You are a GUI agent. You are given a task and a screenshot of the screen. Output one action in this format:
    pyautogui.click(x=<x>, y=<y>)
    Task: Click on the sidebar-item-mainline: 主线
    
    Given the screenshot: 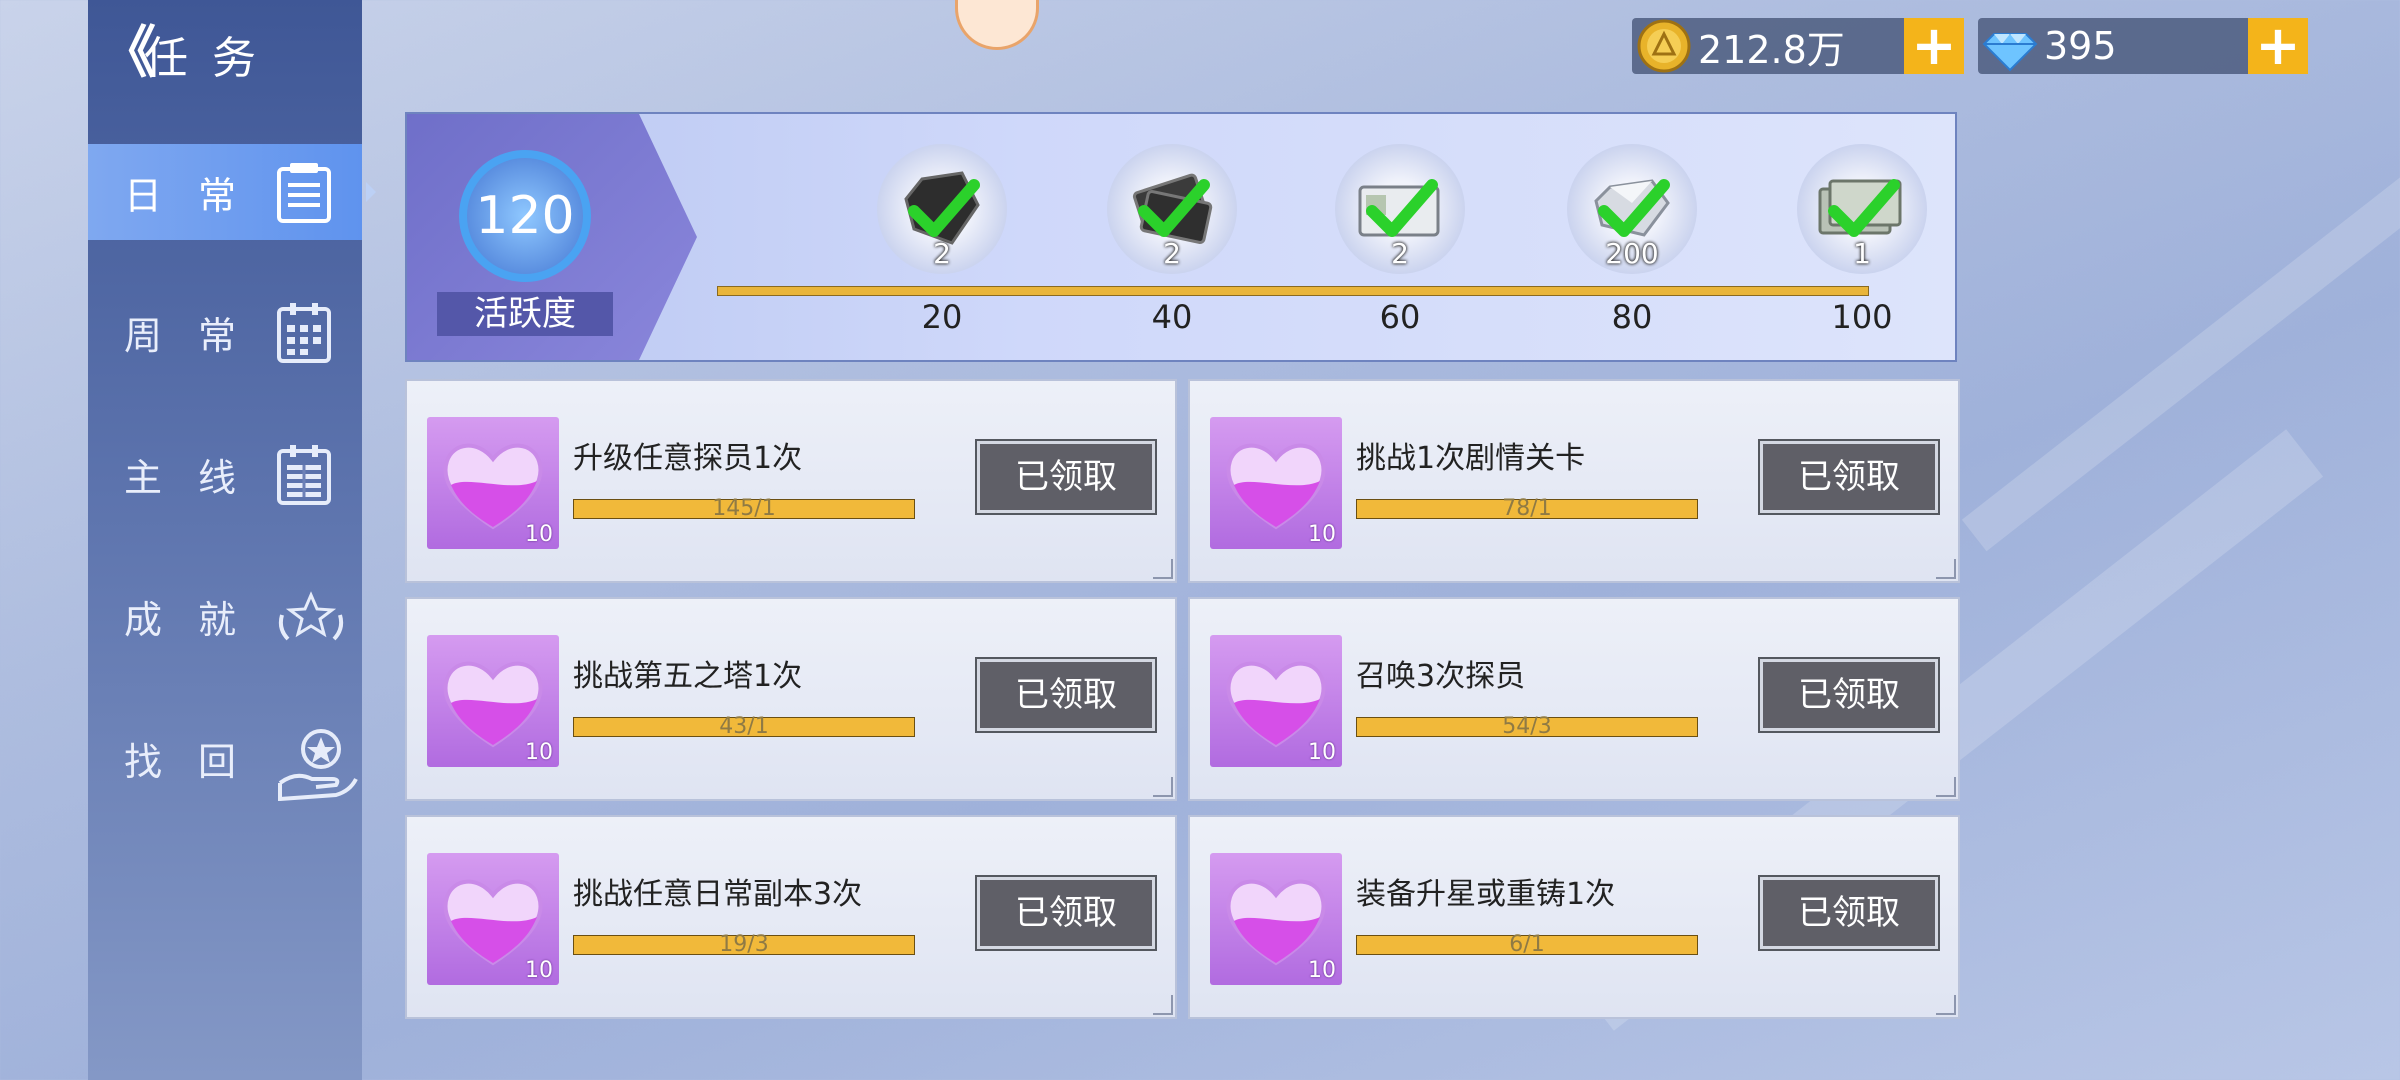 What is the action you would take?
    pyautogui.click(x=225, y=474)
    